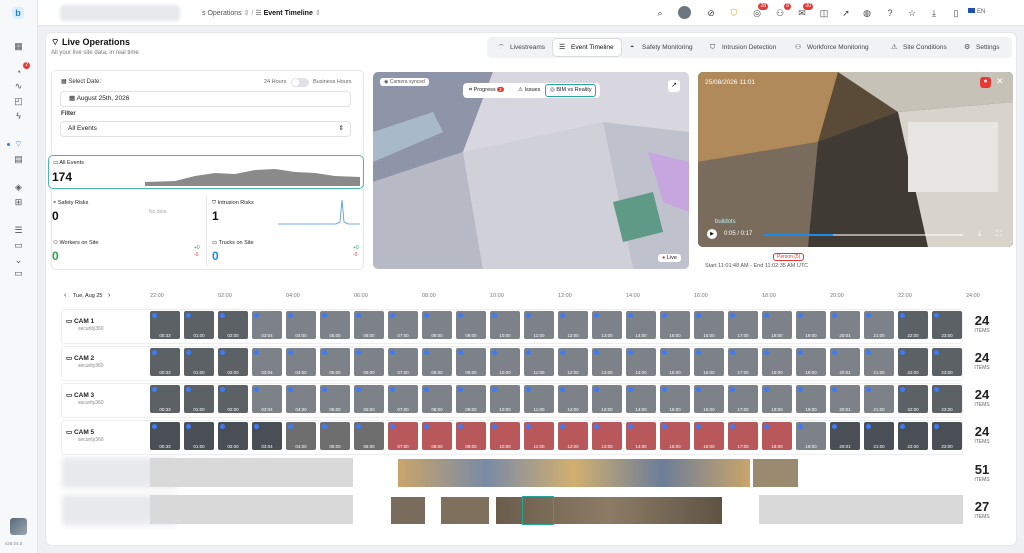  I want to click on layers-icon: ◈, so click(18, 187).